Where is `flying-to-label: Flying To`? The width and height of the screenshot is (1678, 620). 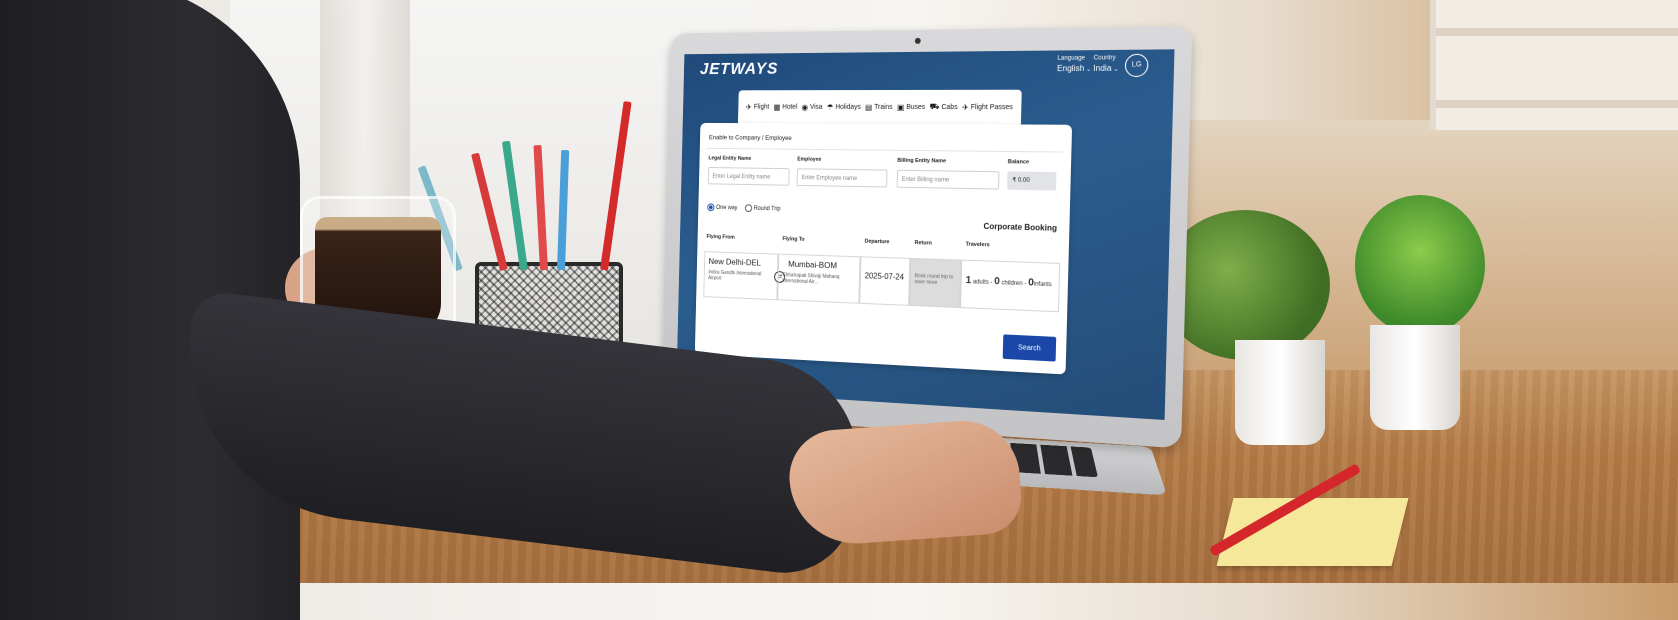
flying-to-label: Flying To is located at coordinates (793, 239).